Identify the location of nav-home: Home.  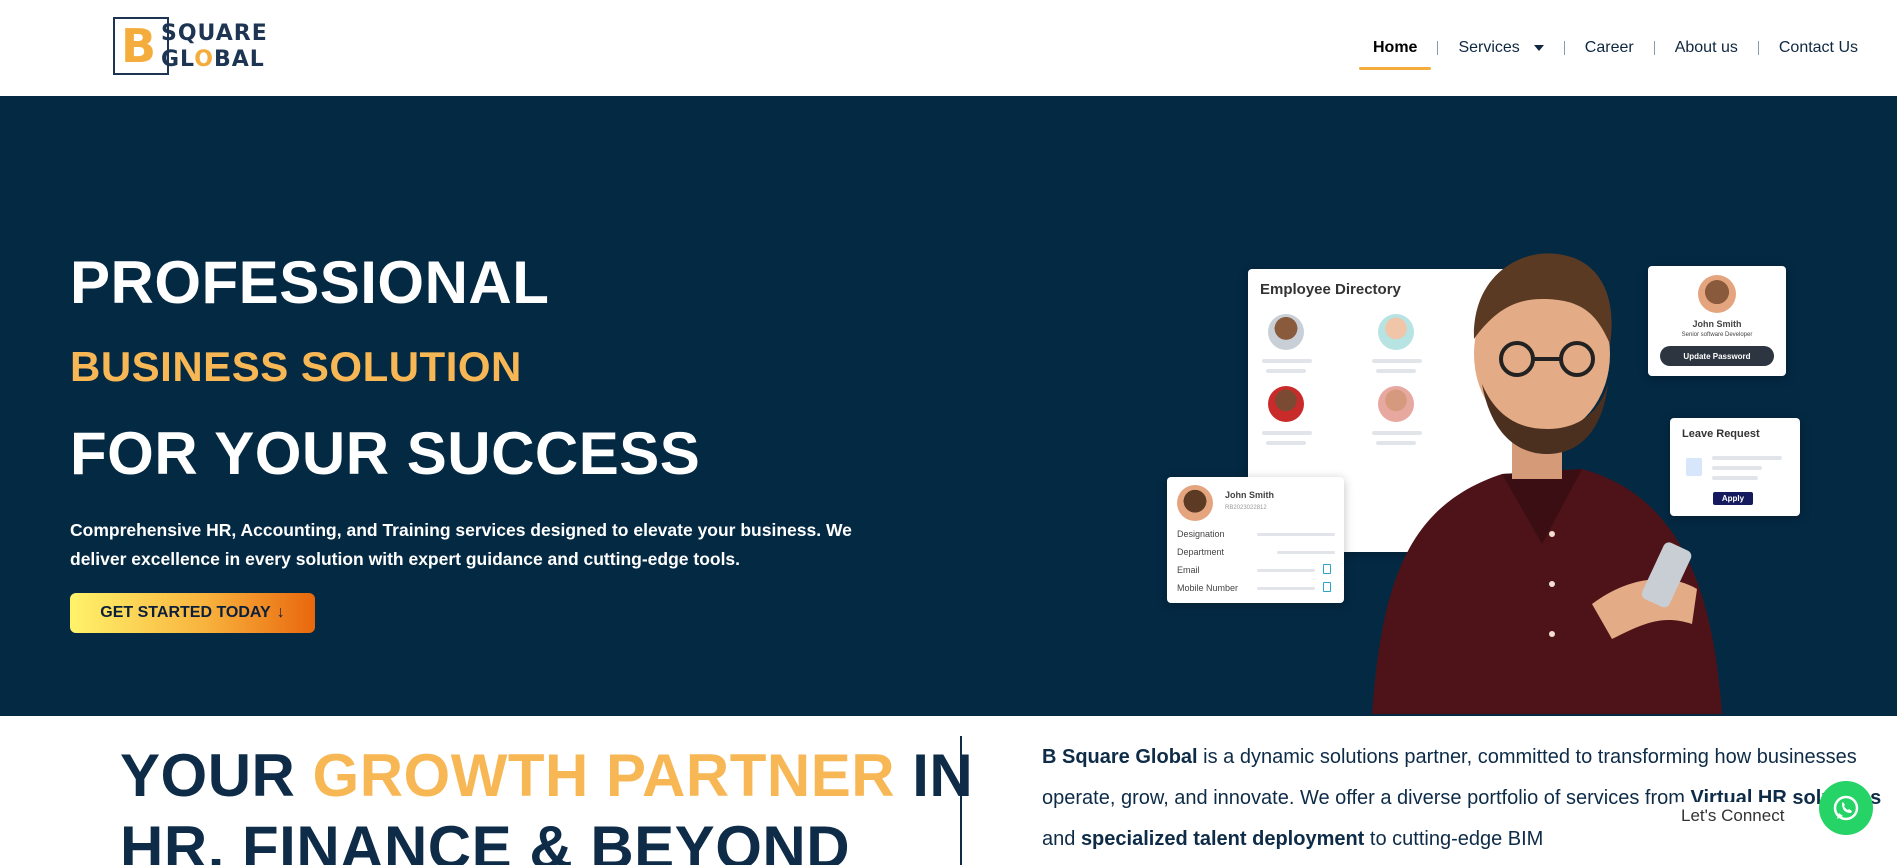
(1395, 49).